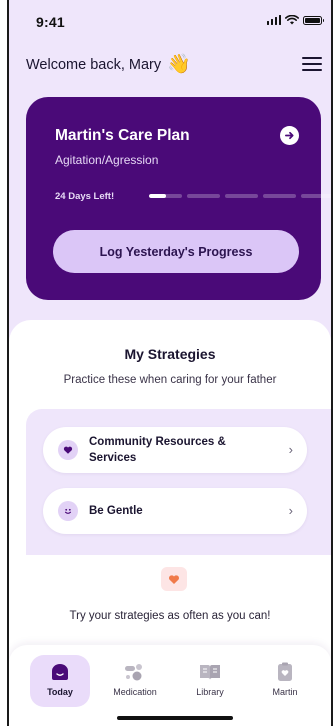 The height and width of the screenshot is (726, 334). What do you see at coordinates (135, 692) in the screenshot?
I see `nav-label-medication: Medication` at bounding box center [135, 692].